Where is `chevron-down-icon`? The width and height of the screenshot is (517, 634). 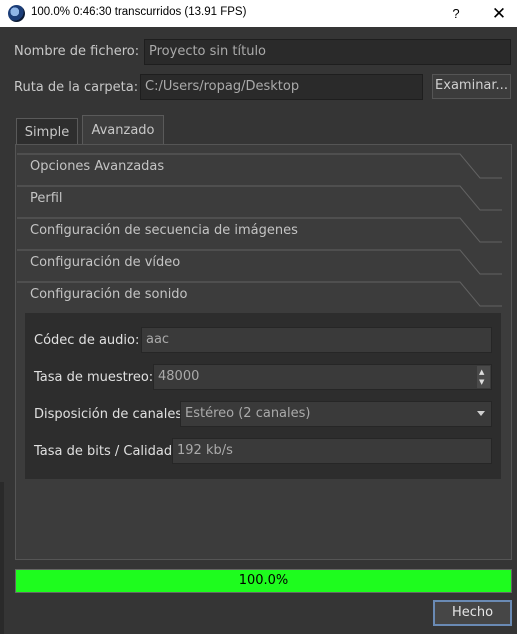 chevron-down-icon is located at coordinates (481, 413).